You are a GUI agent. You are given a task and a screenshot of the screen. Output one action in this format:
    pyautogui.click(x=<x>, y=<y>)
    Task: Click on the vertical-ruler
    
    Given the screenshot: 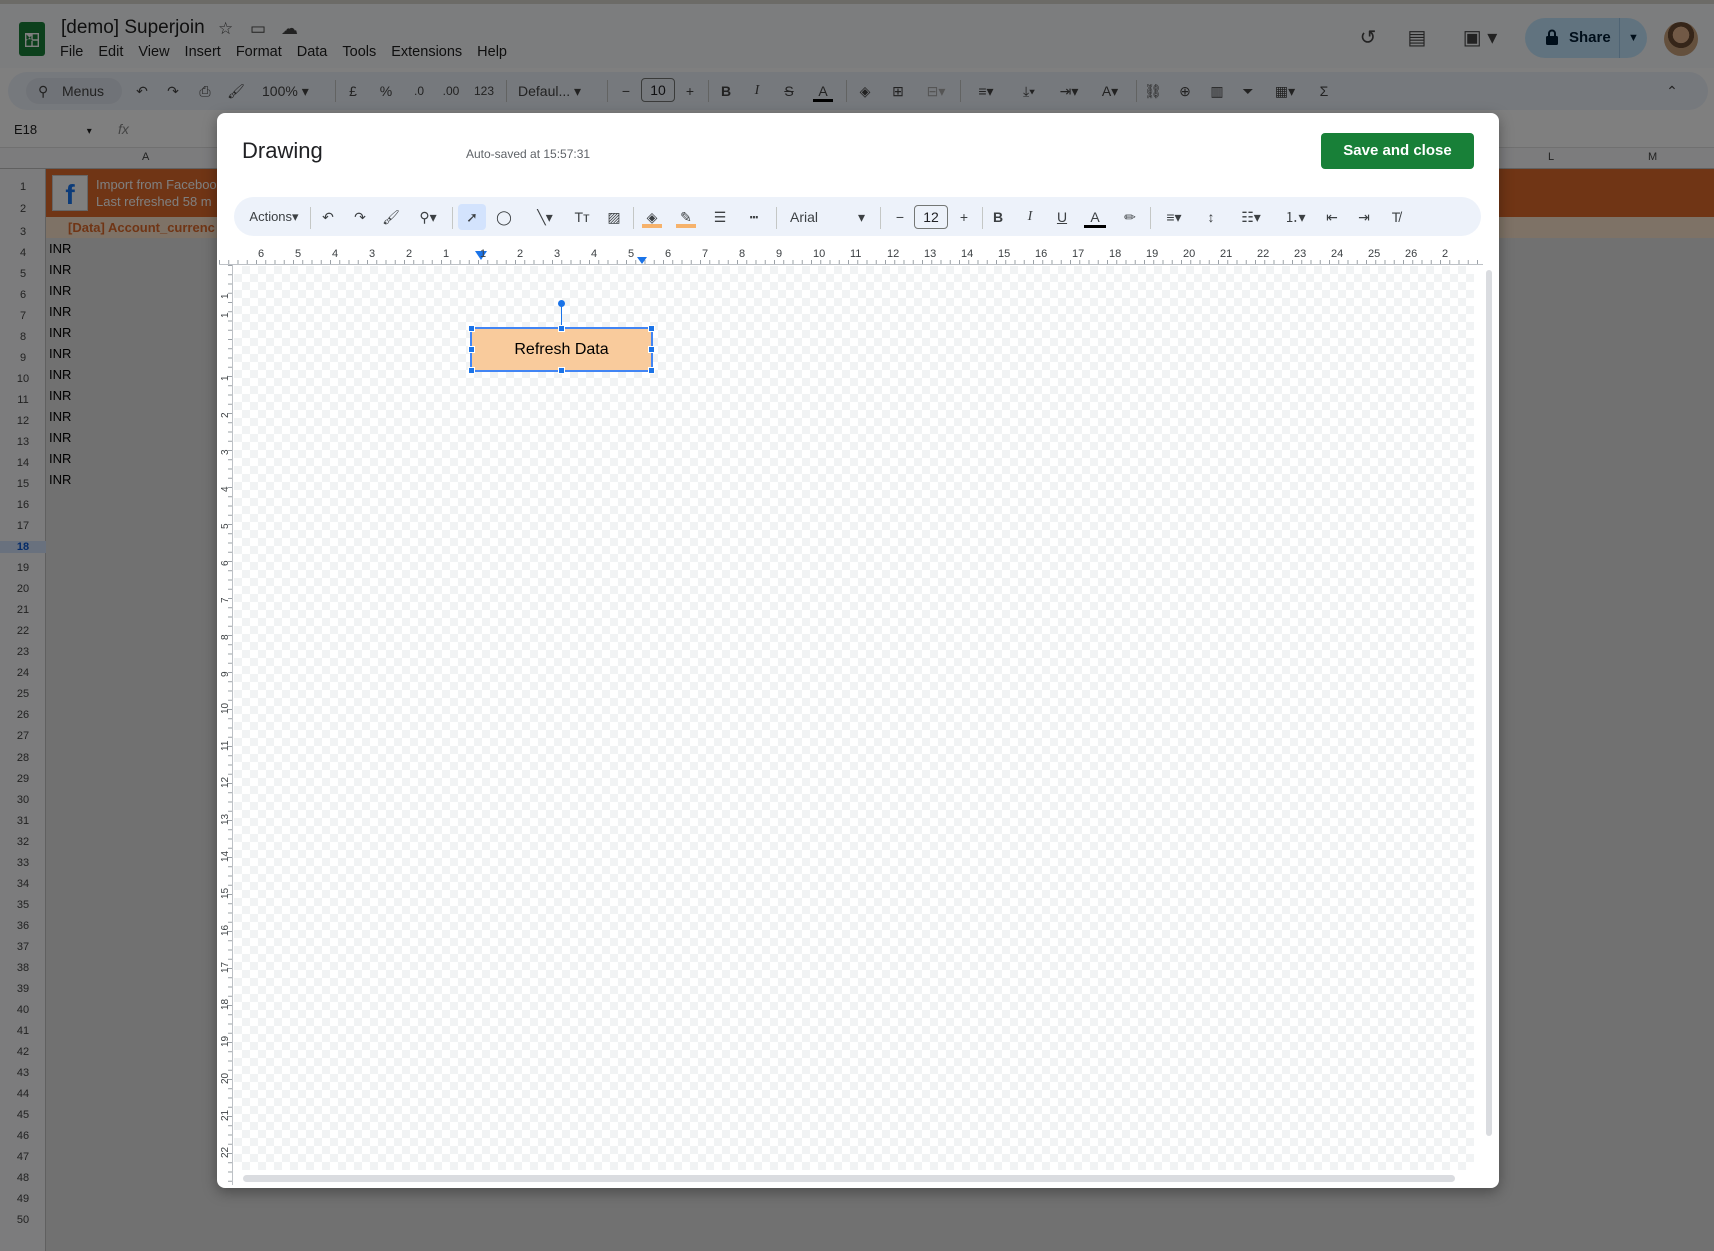 What is the action you would take?
    pyautogui.click(x=226, y=725)
    